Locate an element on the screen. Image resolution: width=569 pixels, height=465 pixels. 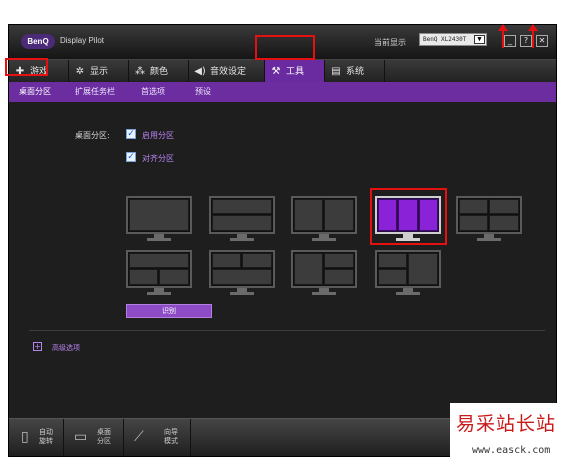
tab-system: ▤ 系统 is located at coordinates (355, 71).